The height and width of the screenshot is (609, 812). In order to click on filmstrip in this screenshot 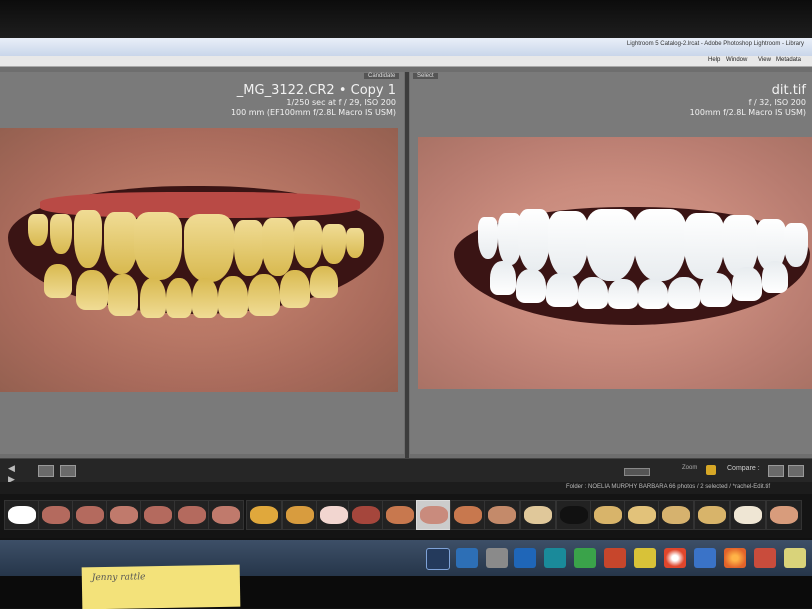, I will do `click(406, 516)`.